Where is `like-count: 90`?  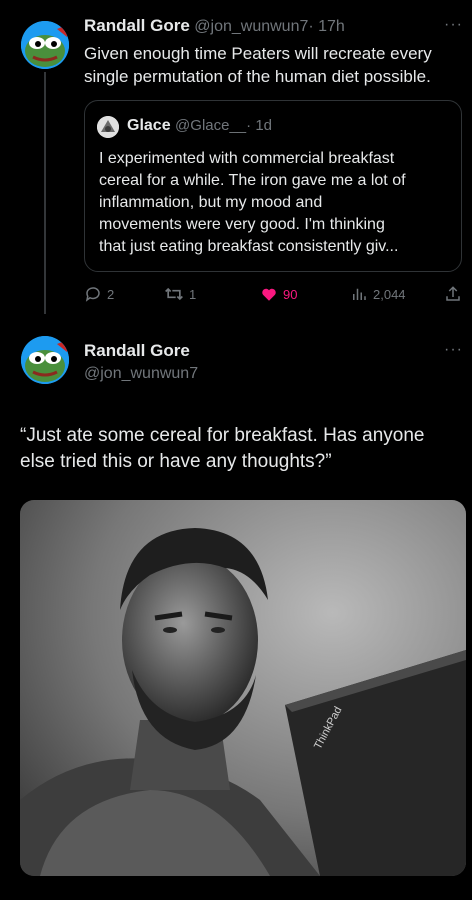
like-count: 90 is located at coordinates (290, 294).